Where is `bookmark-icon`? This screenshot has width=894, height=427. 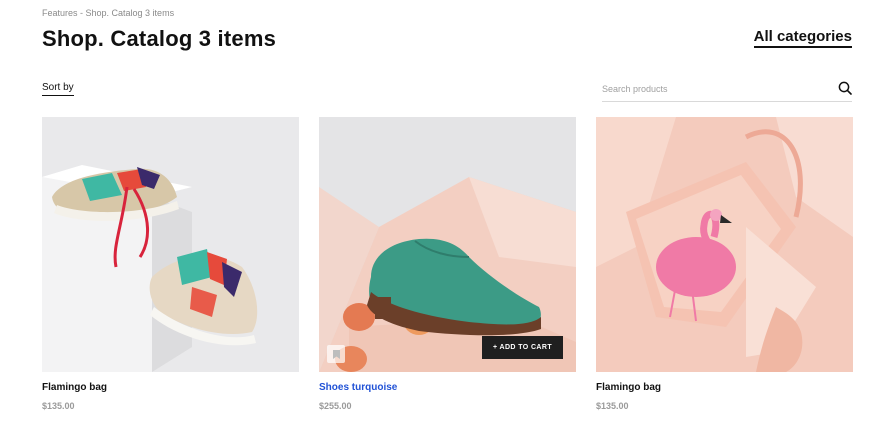 bookmark-icon is located at coordinates (336, 354).